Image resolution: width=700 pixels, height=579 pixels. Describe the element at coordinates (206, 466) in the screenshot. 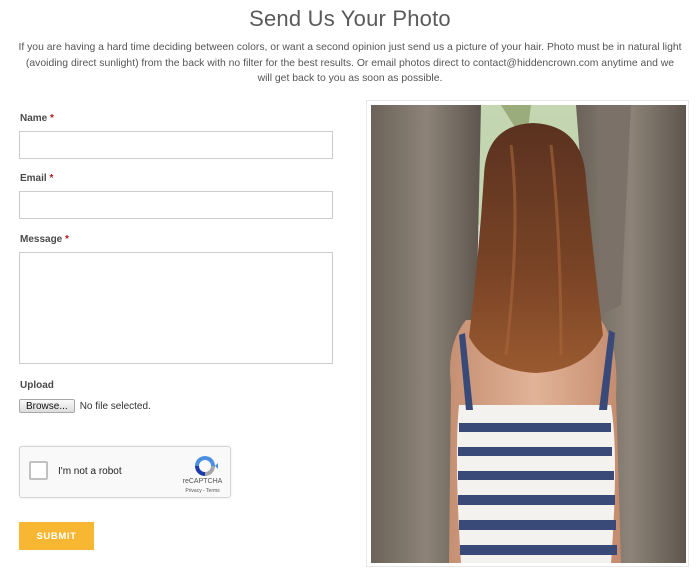

I see `recaptcha-logo-icon` at that location.